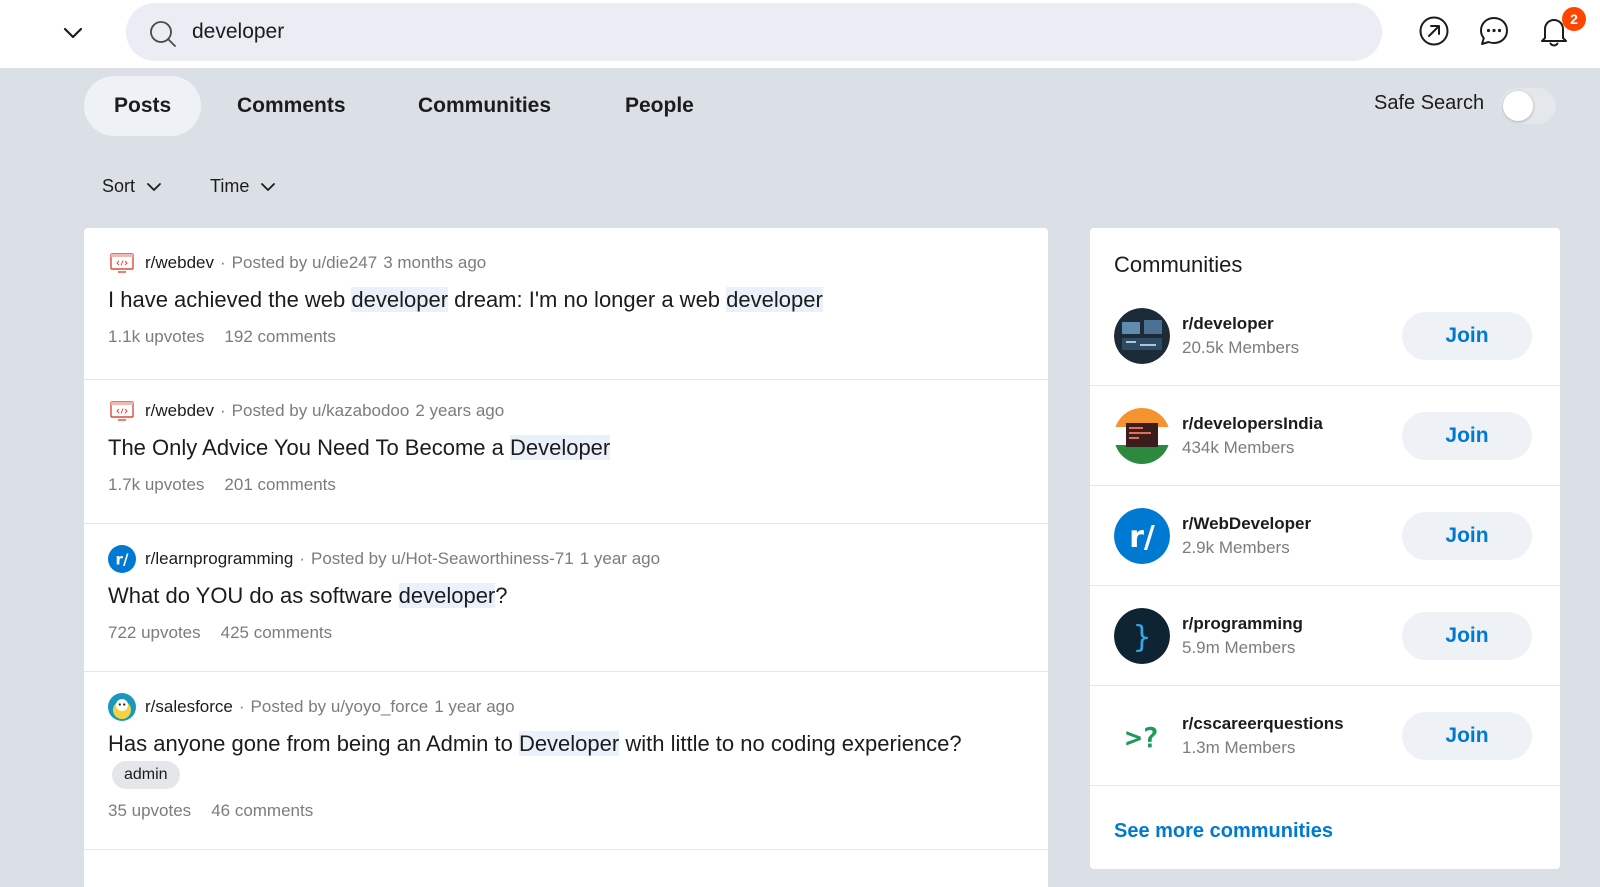 The image size is (1600, 887). Describe the element at coordinates (1142, 436) in the screenshot. I see `developersindia-community-avatar` at that location.